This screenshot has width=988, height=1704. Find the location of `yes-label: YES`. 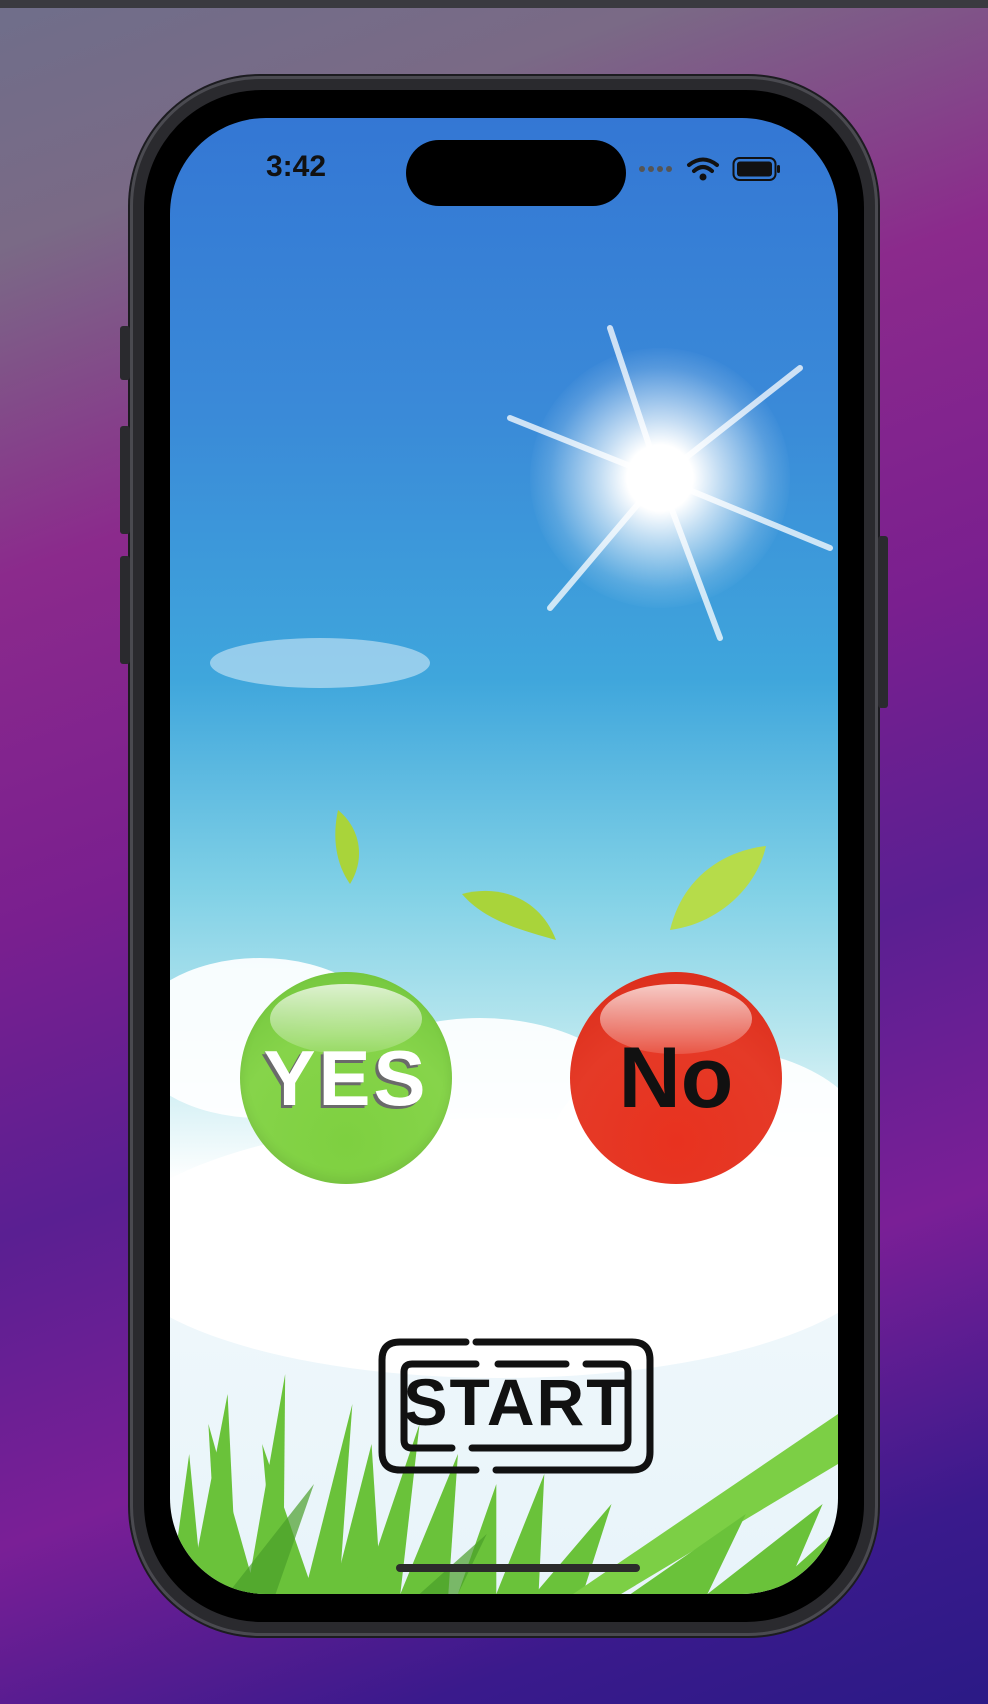

yes-label: YES is located at coordinates (346, 1077).